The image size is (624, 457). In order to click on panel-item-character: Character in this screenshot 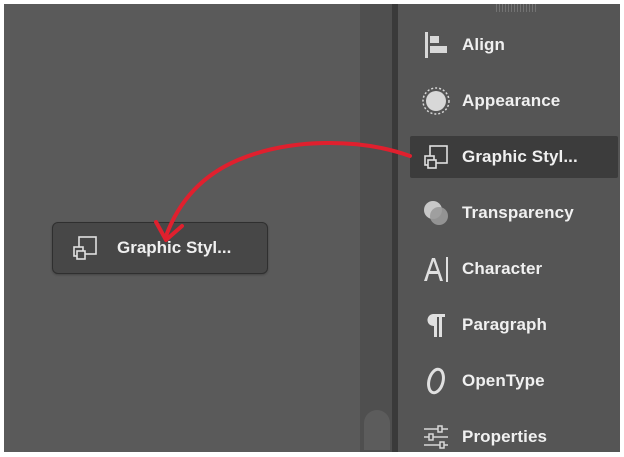, I will do `click(514, 269)`.